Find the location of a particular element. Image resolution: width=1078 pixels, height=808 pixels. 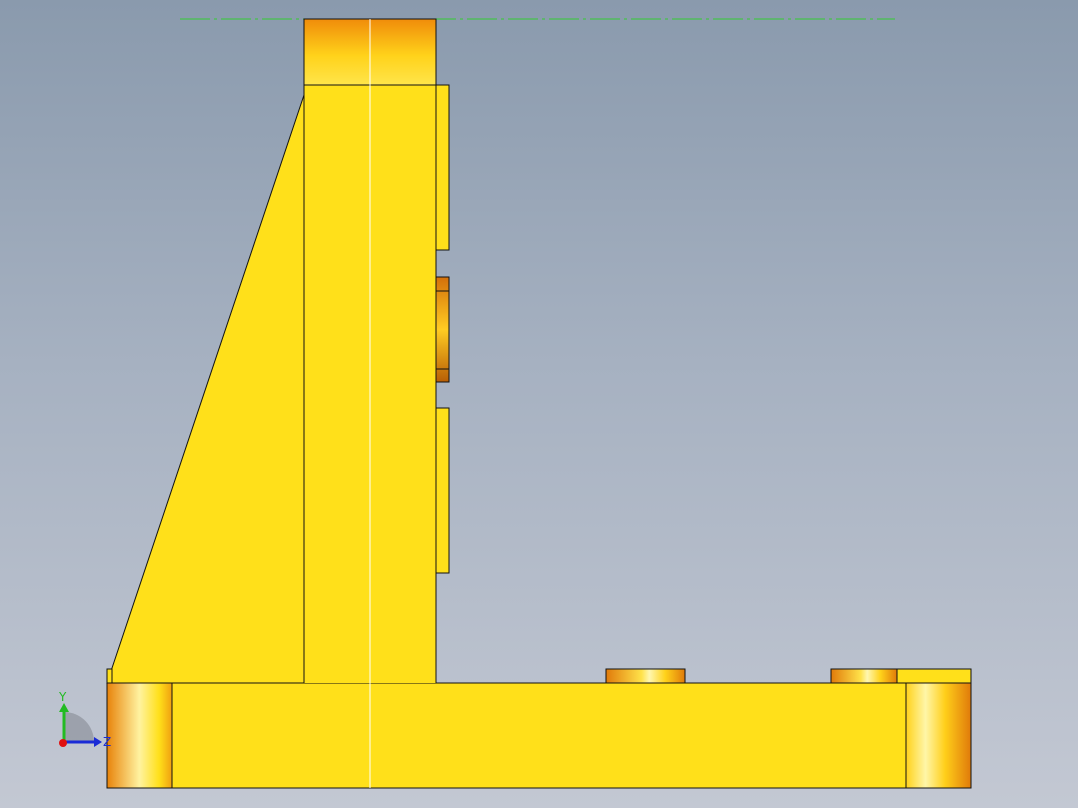

base-boss-right-cap is located at coordinates (934, 676).